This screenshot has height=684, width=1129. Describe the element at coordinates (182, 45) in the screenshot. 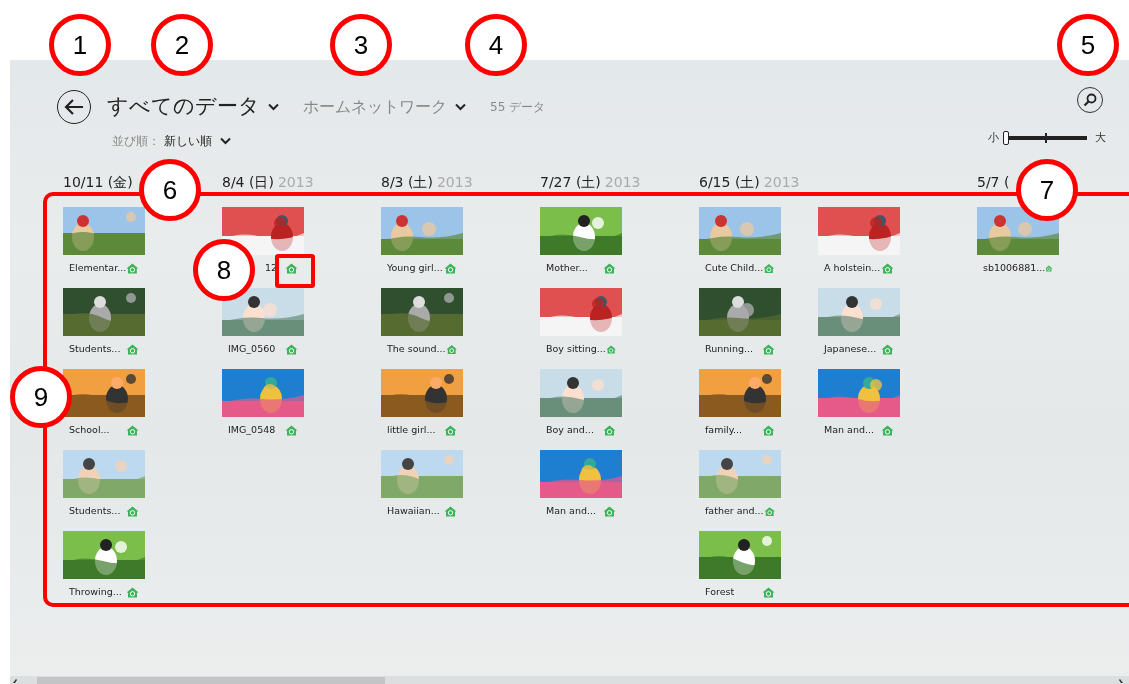

I see `callout-number: 2` at that location.